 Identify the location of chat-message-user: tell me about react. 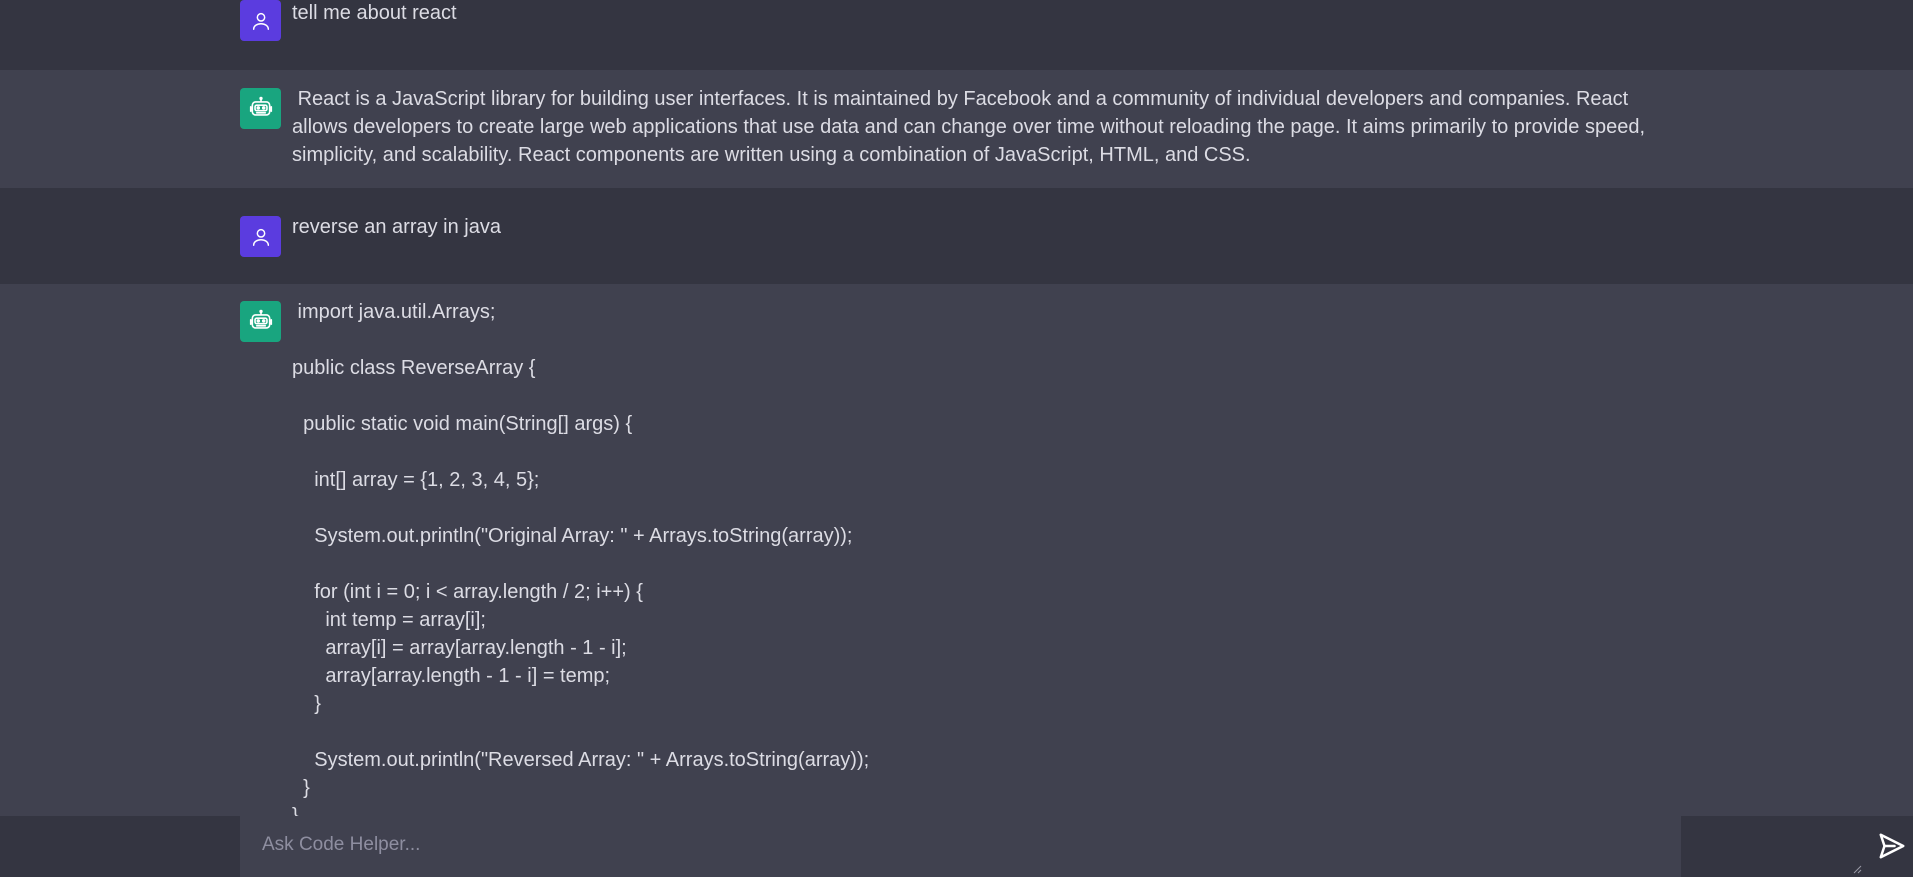
(956, 35).